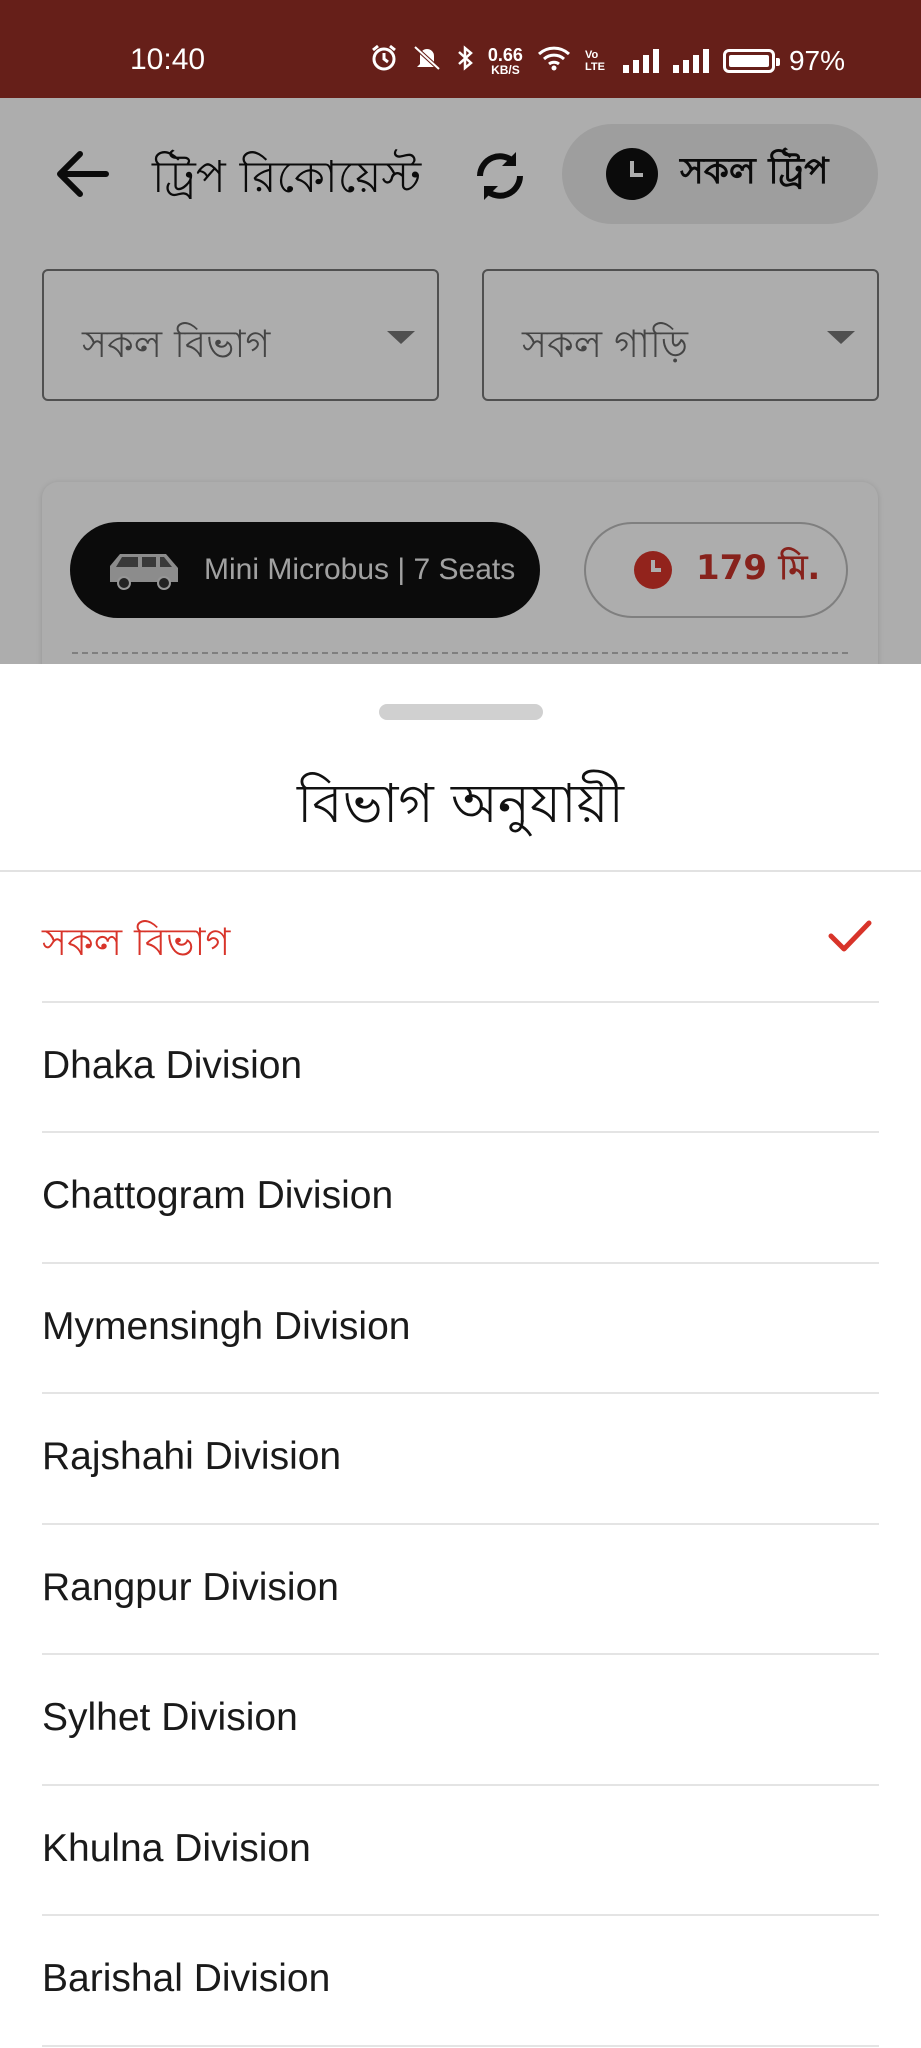 Image resolution: width=921 pixels, height=2048 pixels. I want to click on division-option-rajshahi: Rajshahi Division, so click(460, 1459).